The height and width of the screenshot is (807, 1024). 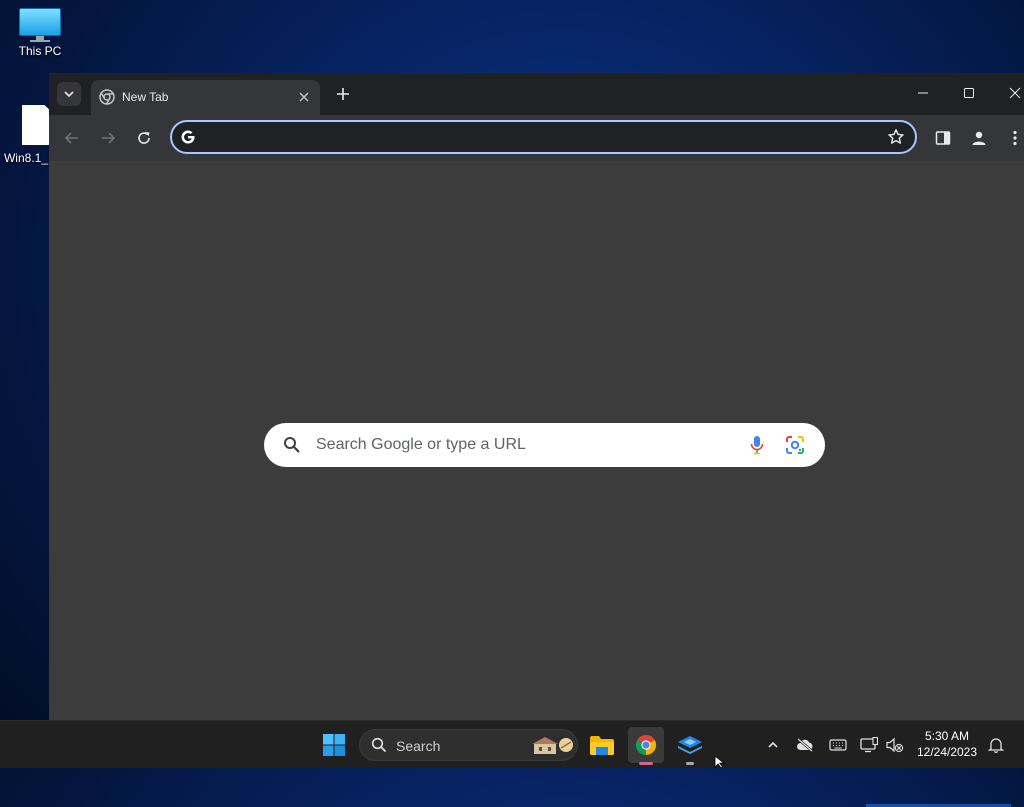 I want to click on touch-keyboard-button, so click(x=838, y=745).